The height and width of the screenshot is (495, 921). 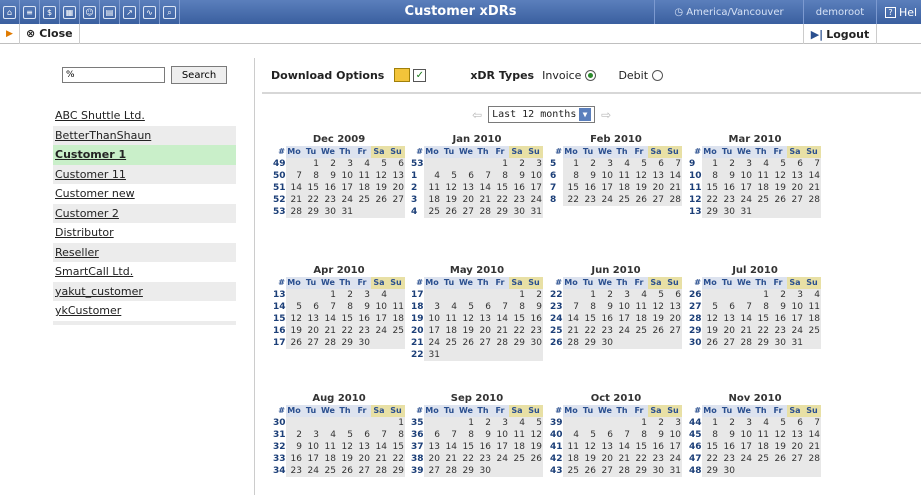 What do you see at coordinates (144, 213) in the screenshot?
I see `customer-list-item: Customer 2` at bounding box center [144, 213].